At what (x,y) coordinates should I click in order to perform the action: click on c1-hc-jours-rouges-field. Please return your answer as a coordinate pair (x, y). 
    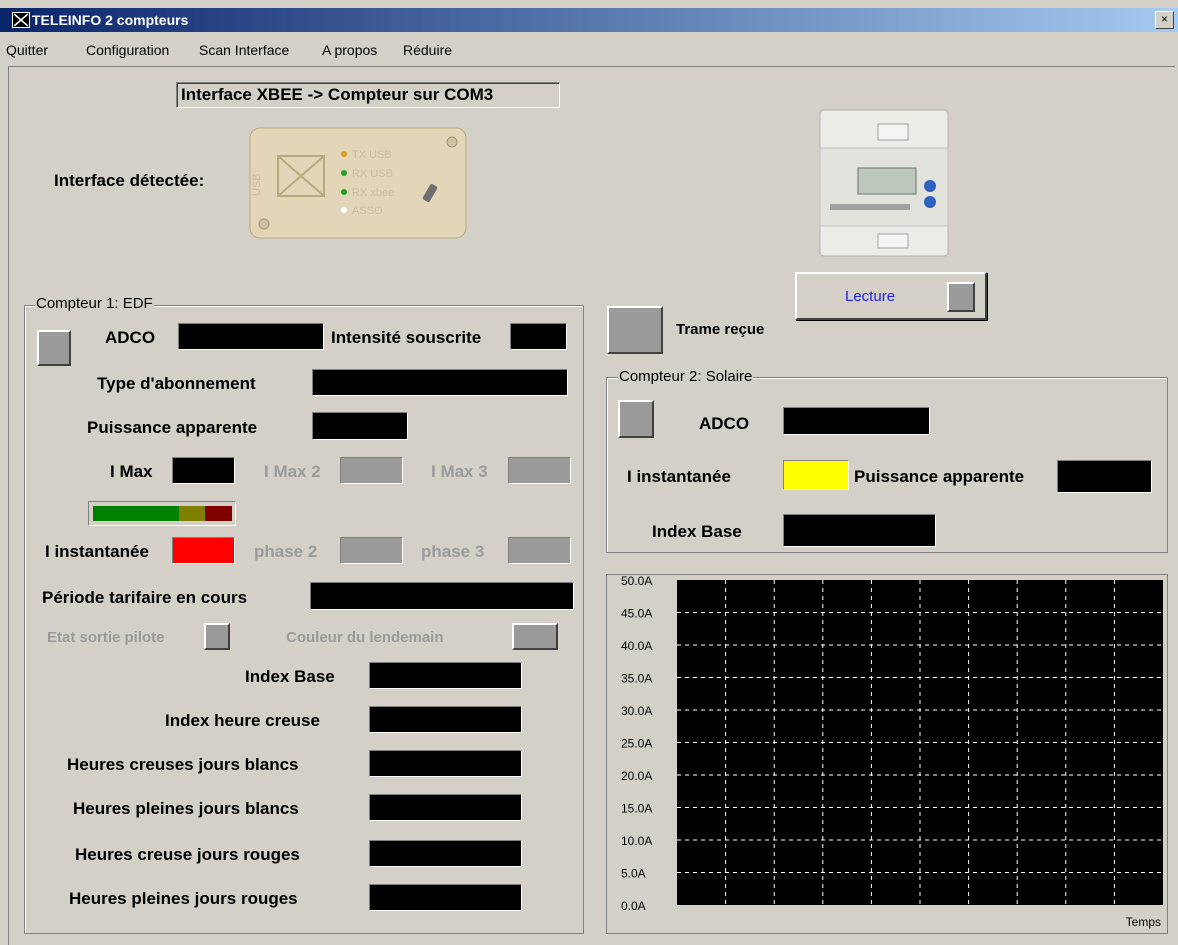
    Looking at the image, I should click on (445, 853).